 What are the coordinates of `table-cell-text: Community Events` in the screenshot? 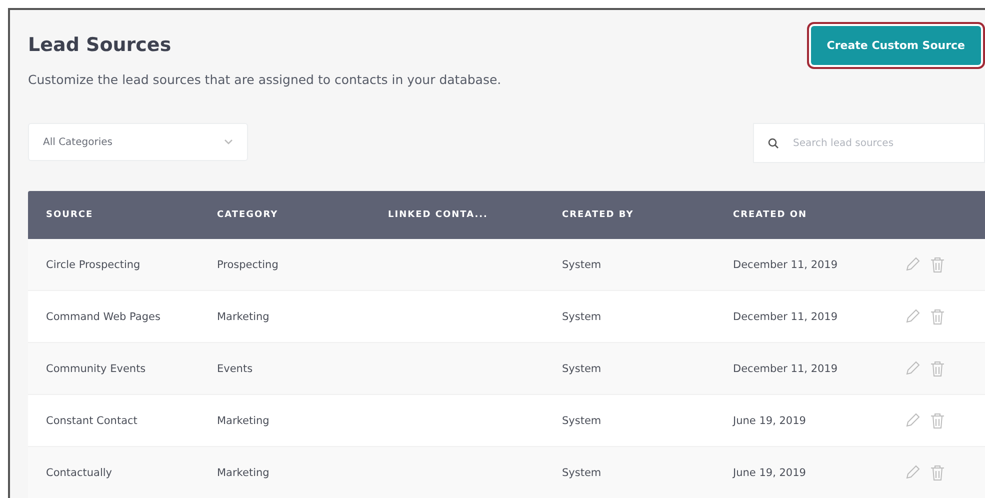 It's located at (96, 368).